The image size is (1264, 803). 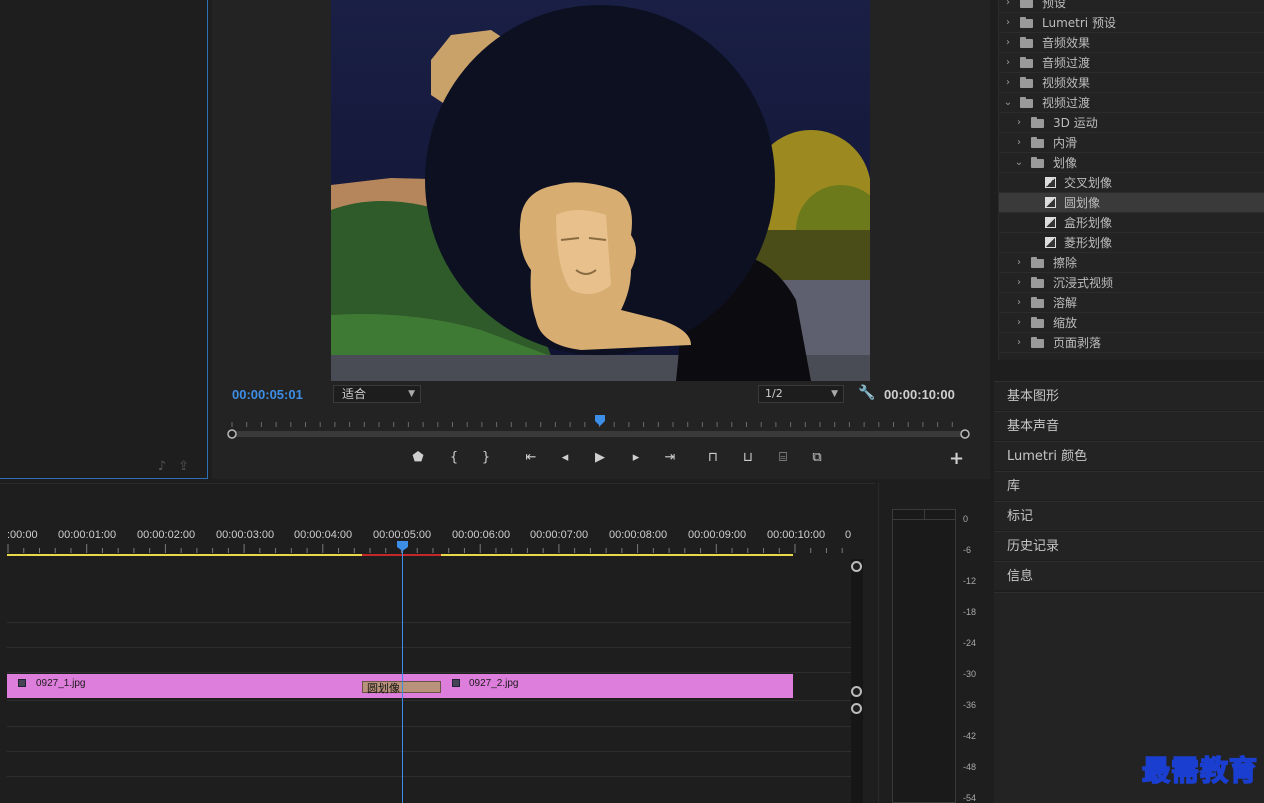 I want to click on effect-folder: › 音频过渡, so click(x=1131, y=63).